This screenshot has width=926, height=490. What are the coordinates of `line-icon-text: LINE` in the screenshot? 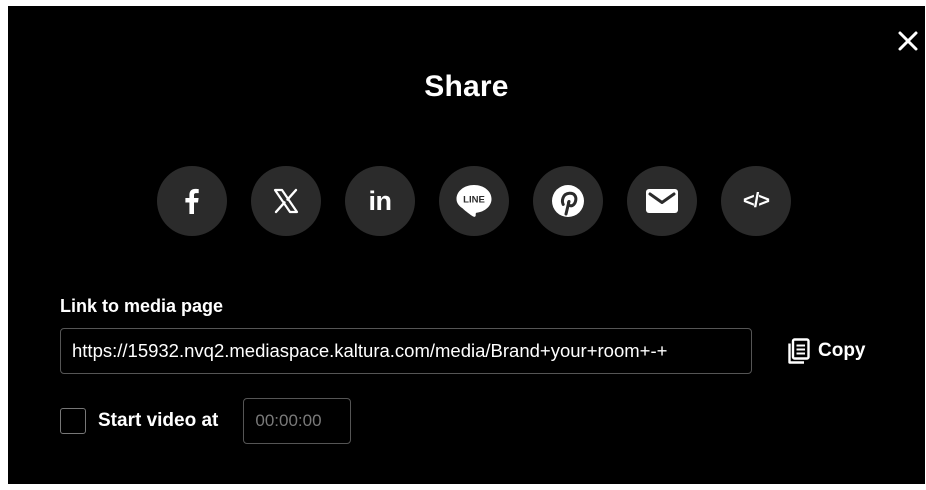 It's located at (474, 200).